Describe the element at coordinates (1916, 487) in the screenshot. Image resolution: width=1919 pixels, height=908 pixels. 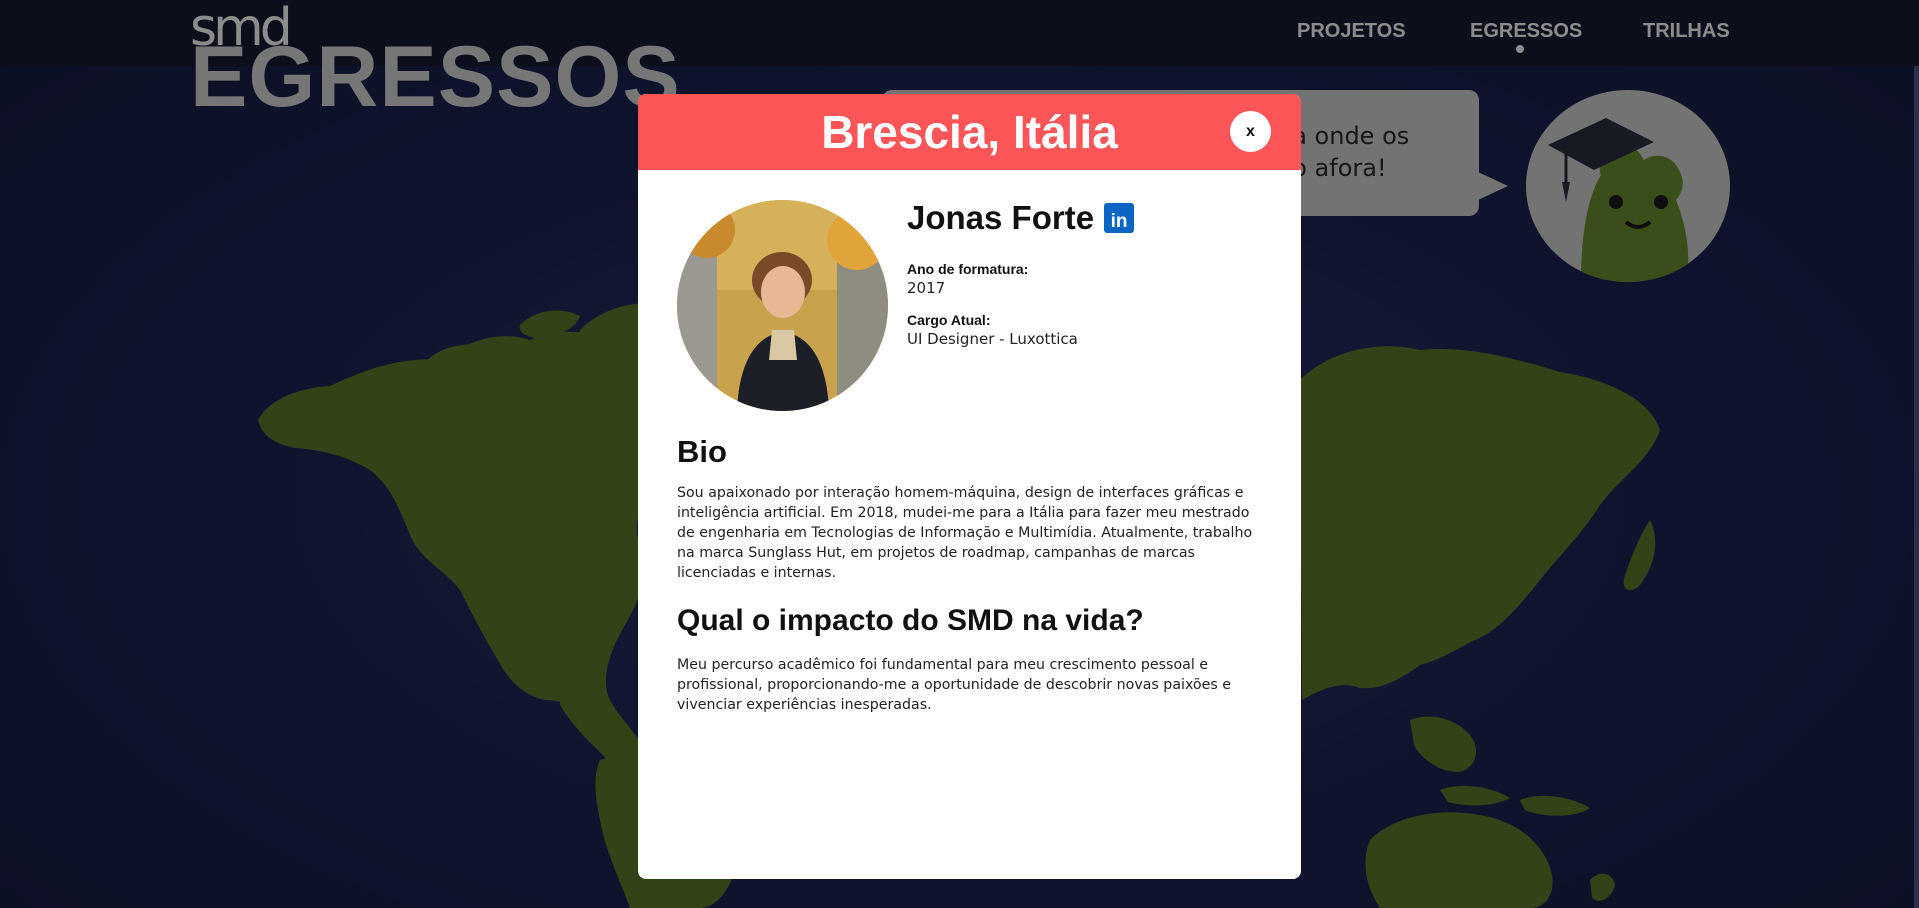
I see `page-scrollbar` at that location.